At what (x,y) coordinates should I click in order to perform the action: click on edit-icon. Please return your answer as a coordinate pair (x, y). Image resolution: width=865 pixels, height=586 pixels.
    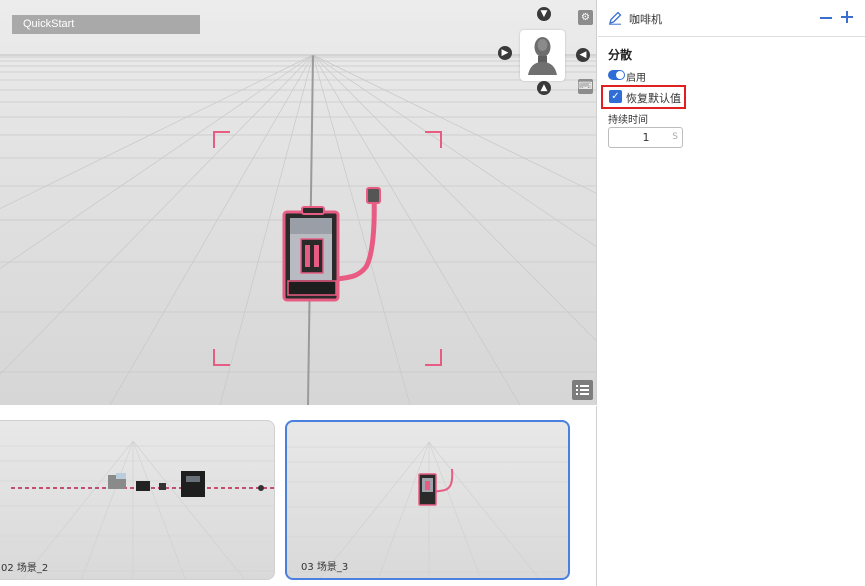
    Looking at the image, I should click on (615, 18).